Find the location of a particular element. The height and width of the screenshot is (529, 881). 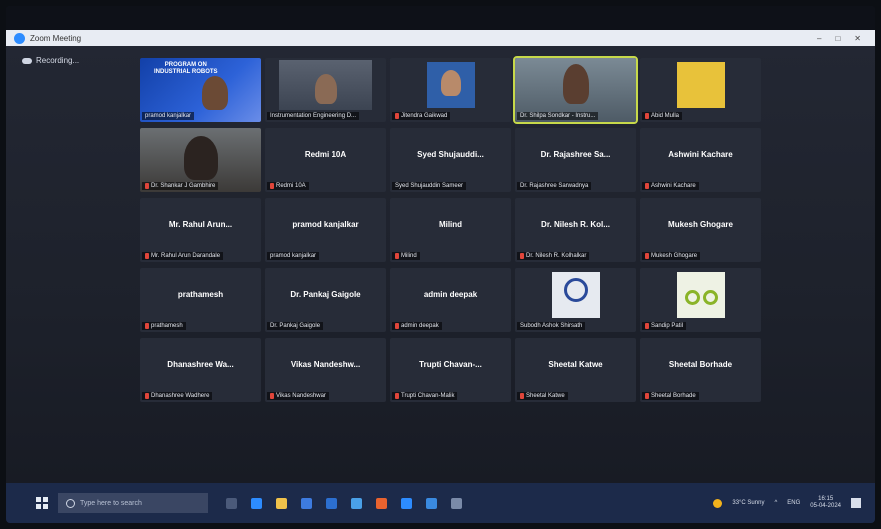

participant-tile: Milind Milind is located at coordinates (450, 230).